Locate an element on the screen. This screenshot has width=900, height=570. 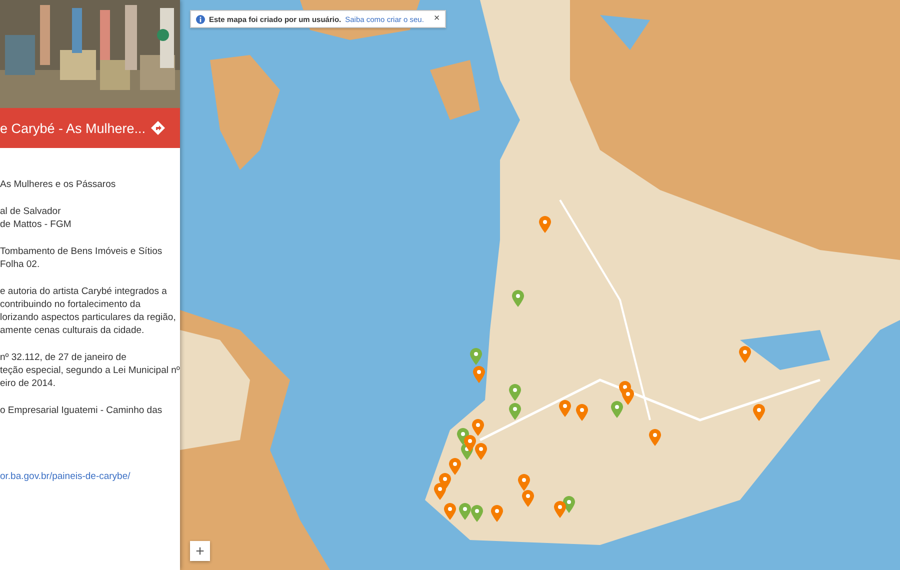
description-text: Tombamento de Bens Imóveis e Sítios is located at coordinates (81, 251).